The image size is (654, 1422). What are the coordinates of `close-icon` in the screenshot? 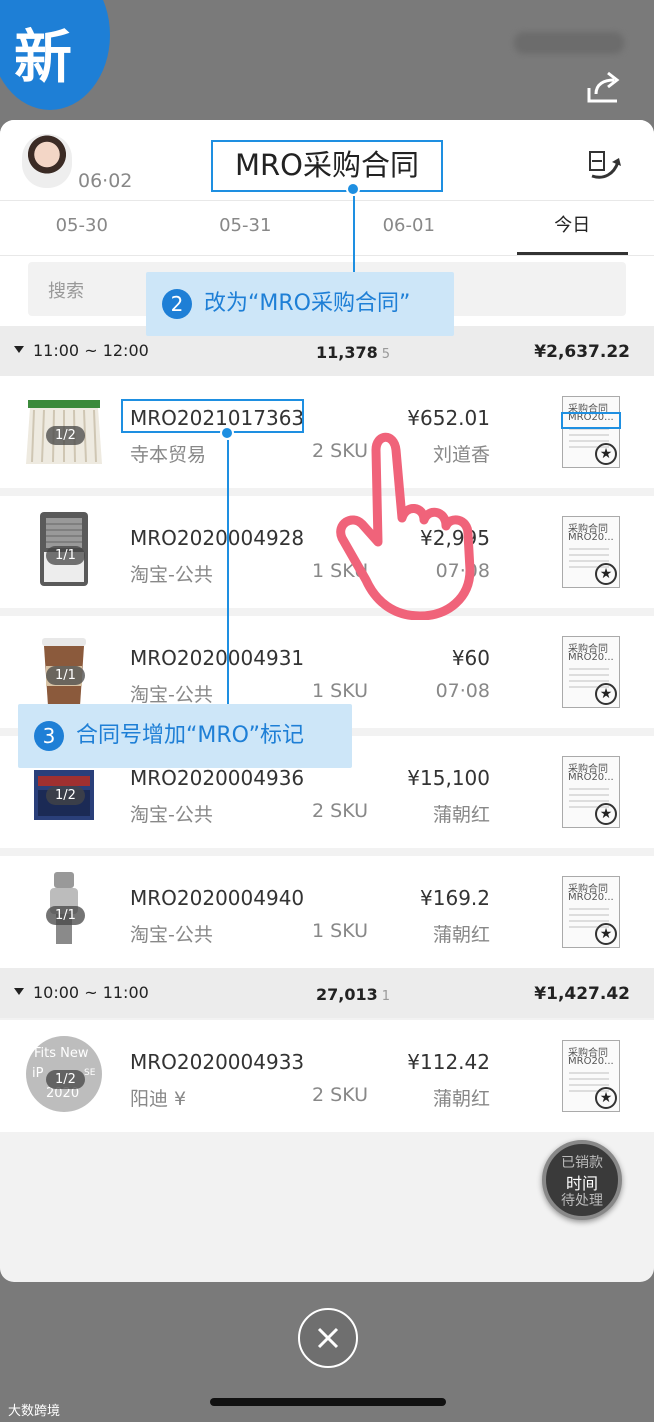 It's located at (328, 1338).